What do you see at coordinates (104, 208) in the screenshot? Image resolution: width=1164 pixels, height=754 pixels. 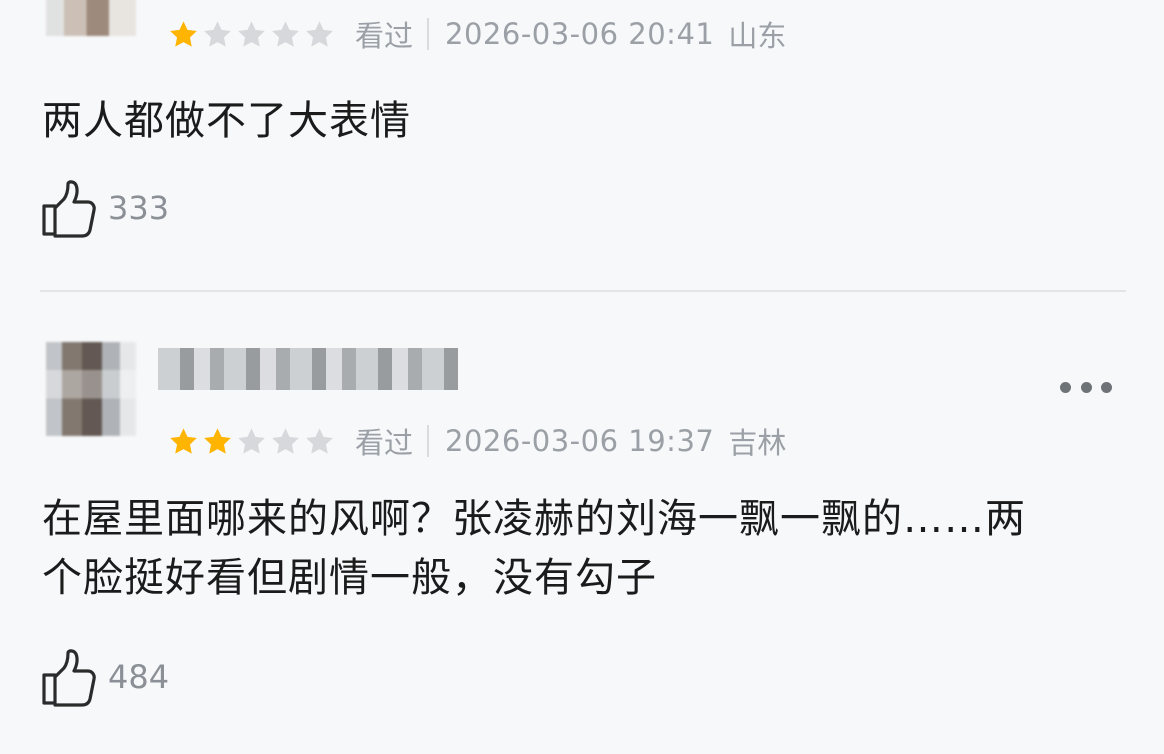 I see `like-button: 333` at bounding box center [104, 208].